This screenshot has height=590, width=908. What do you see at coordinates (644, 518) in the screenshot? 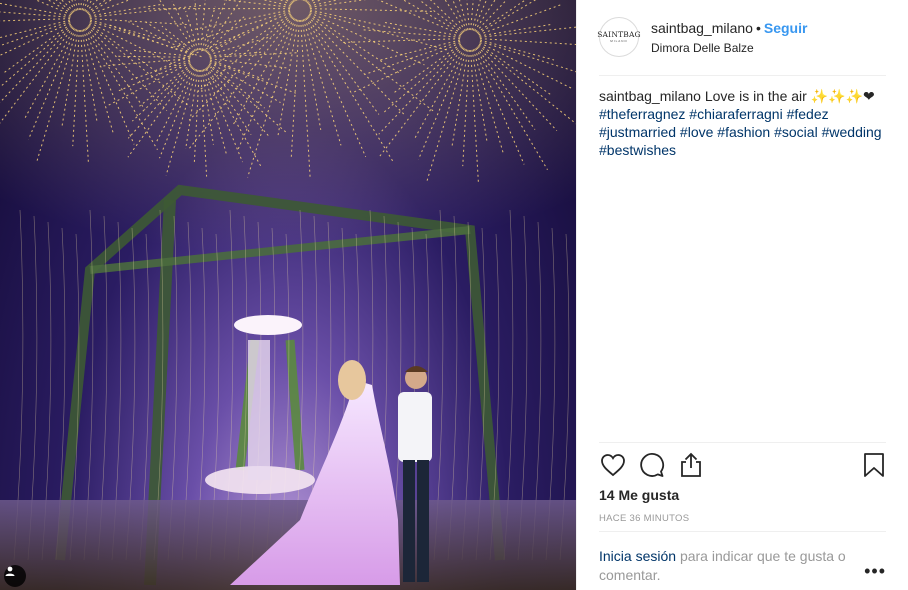
I see `timestamp: HACE 36 MINUTOS` at bounding box center [644, 518].